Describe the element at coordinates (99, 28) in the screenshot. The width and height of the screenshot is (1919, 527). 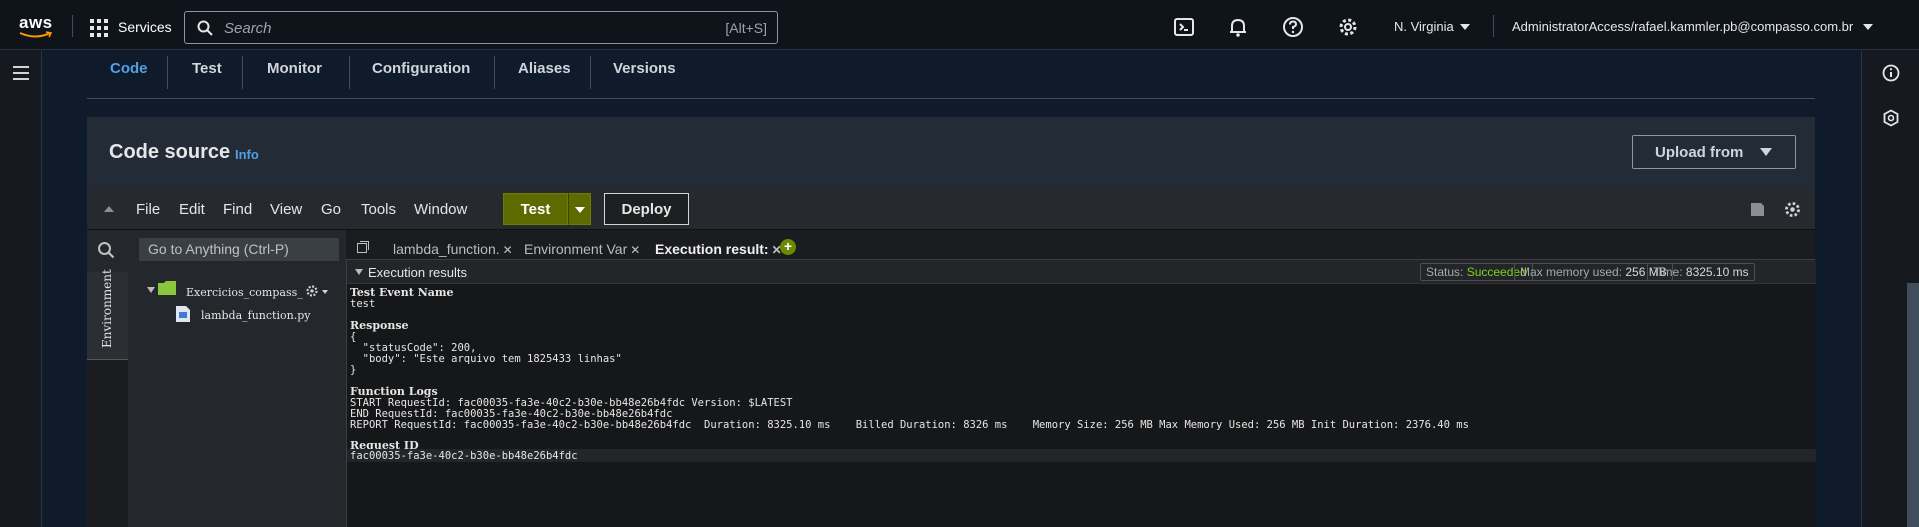
I see `services-grid-icon` at that location.